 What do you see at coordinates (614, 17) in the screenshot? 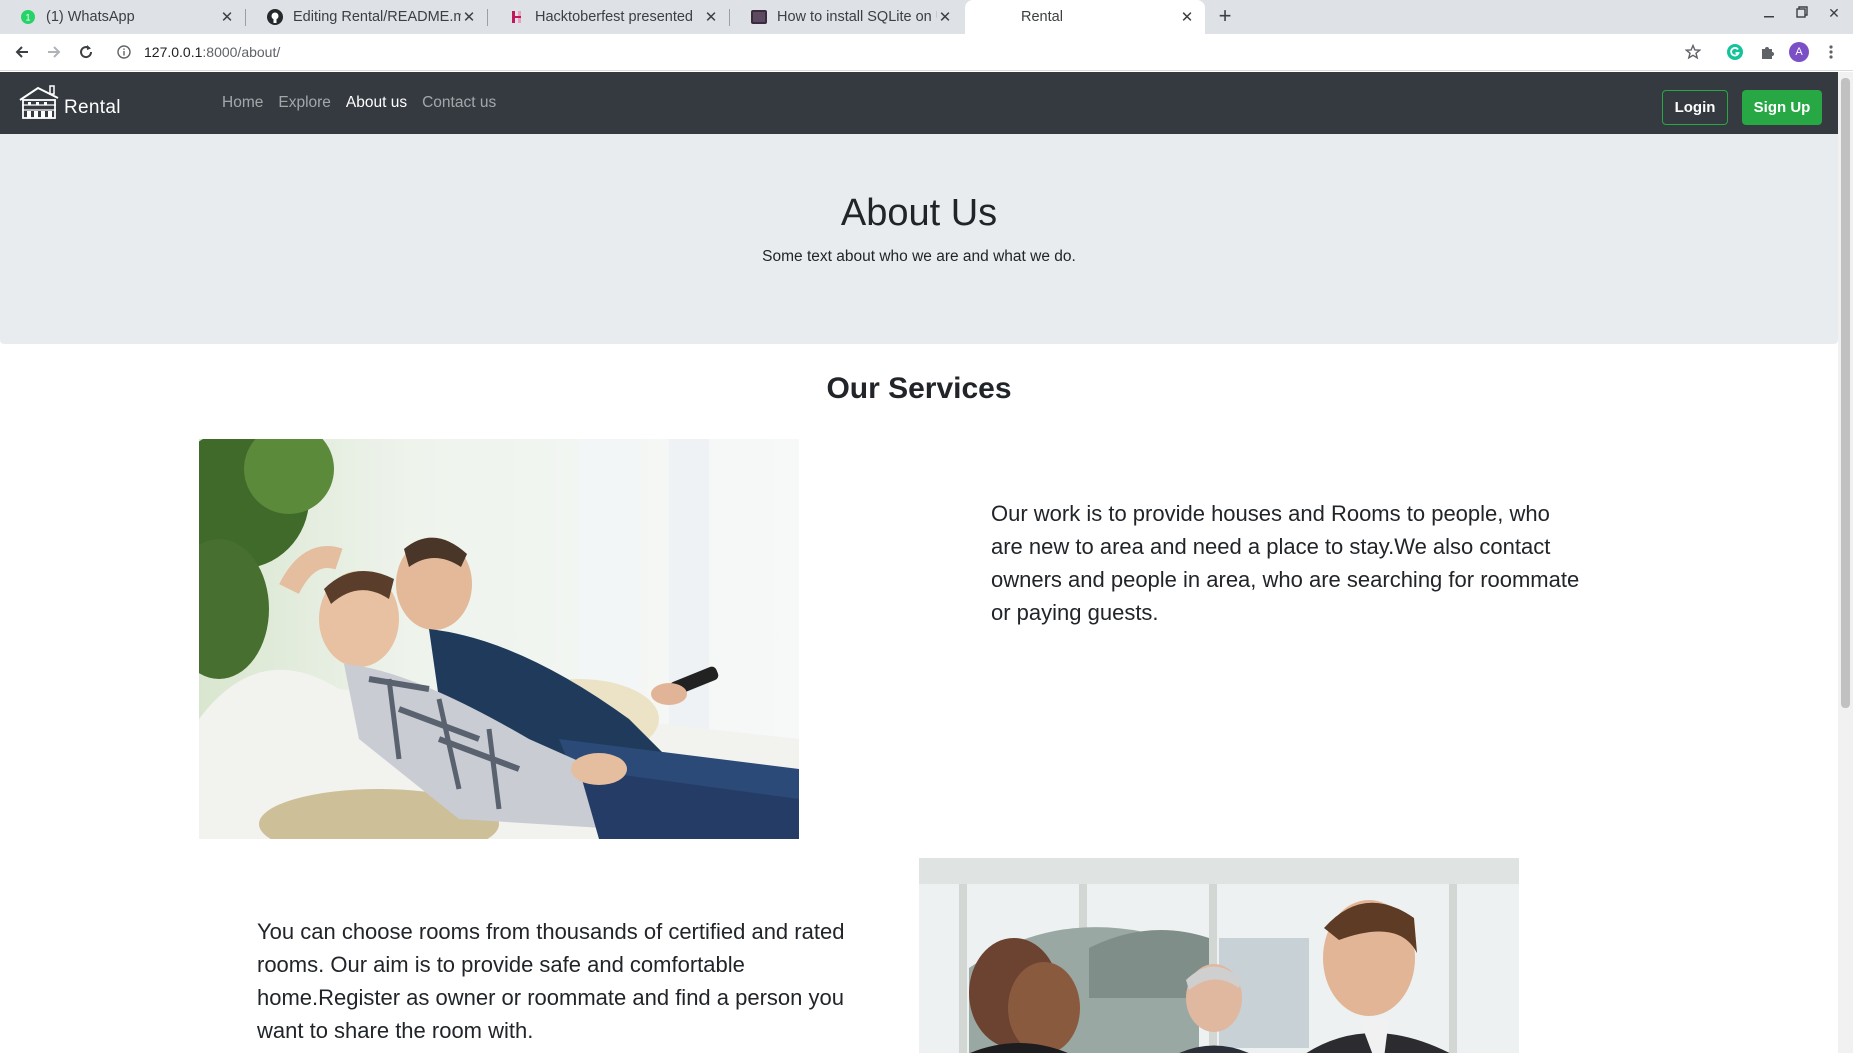
I see `tab-title: Hacktoberfest presented` at bounding box center [614, 17].